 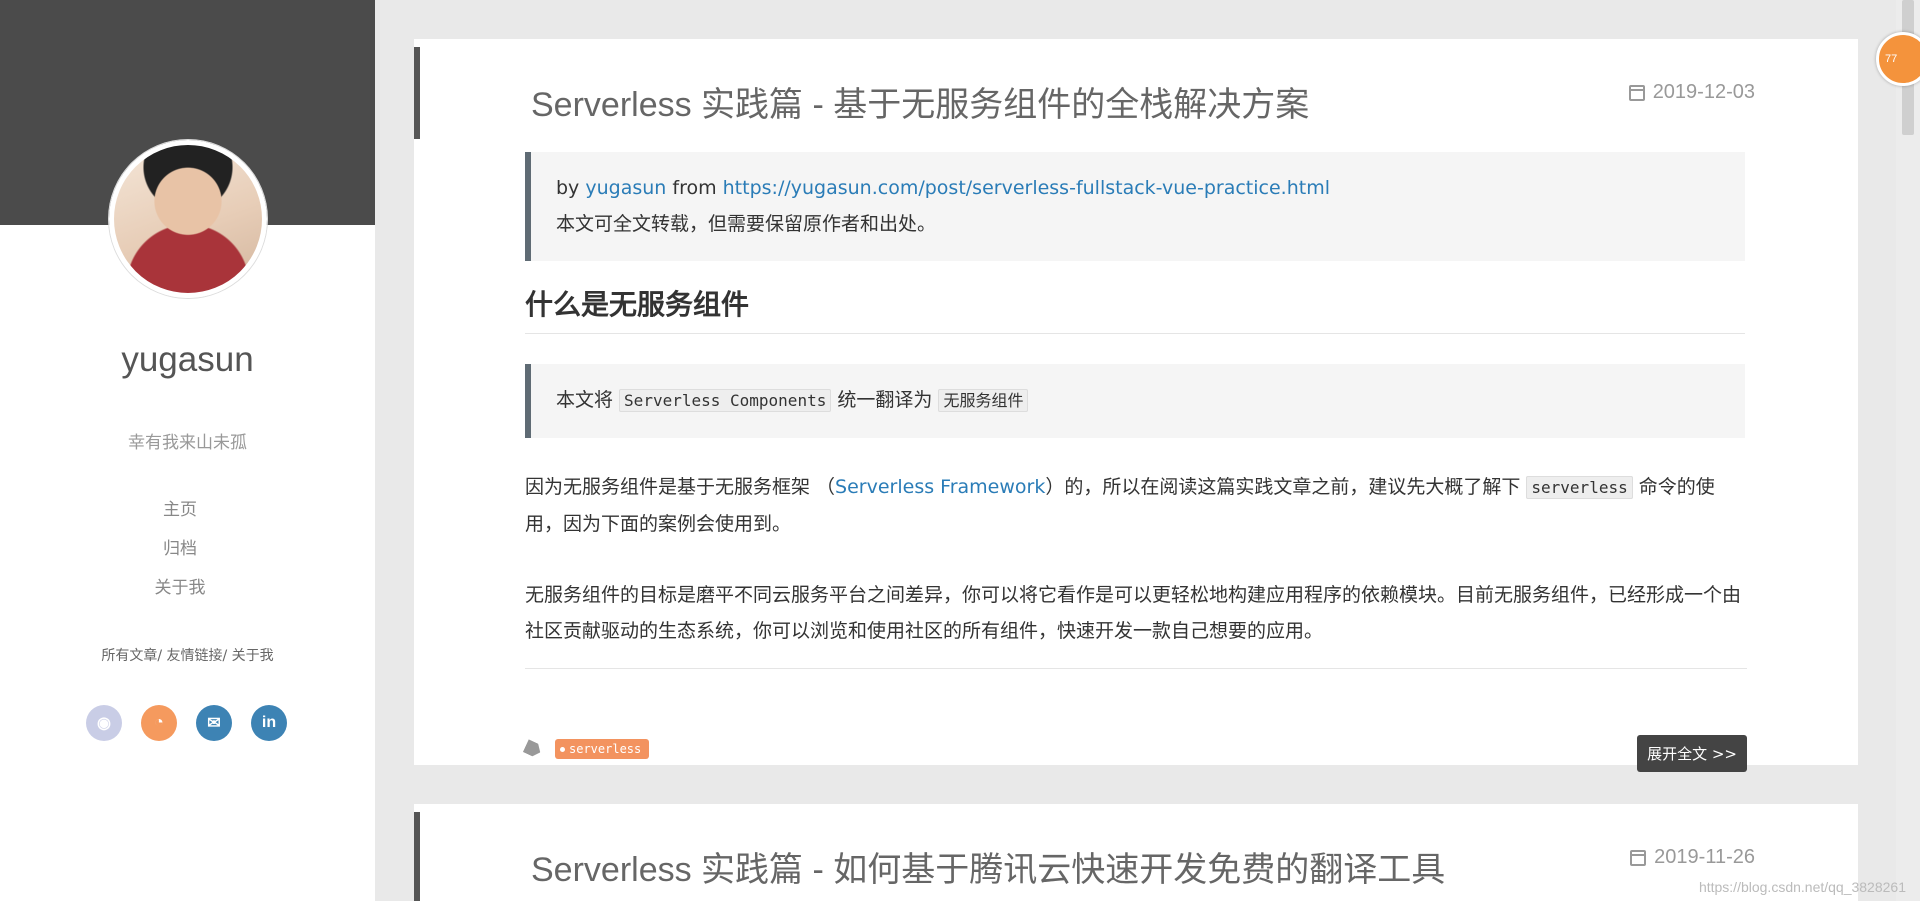 I want to click on code-serverless-components: Serverless Components, so click(x=725, y=400).